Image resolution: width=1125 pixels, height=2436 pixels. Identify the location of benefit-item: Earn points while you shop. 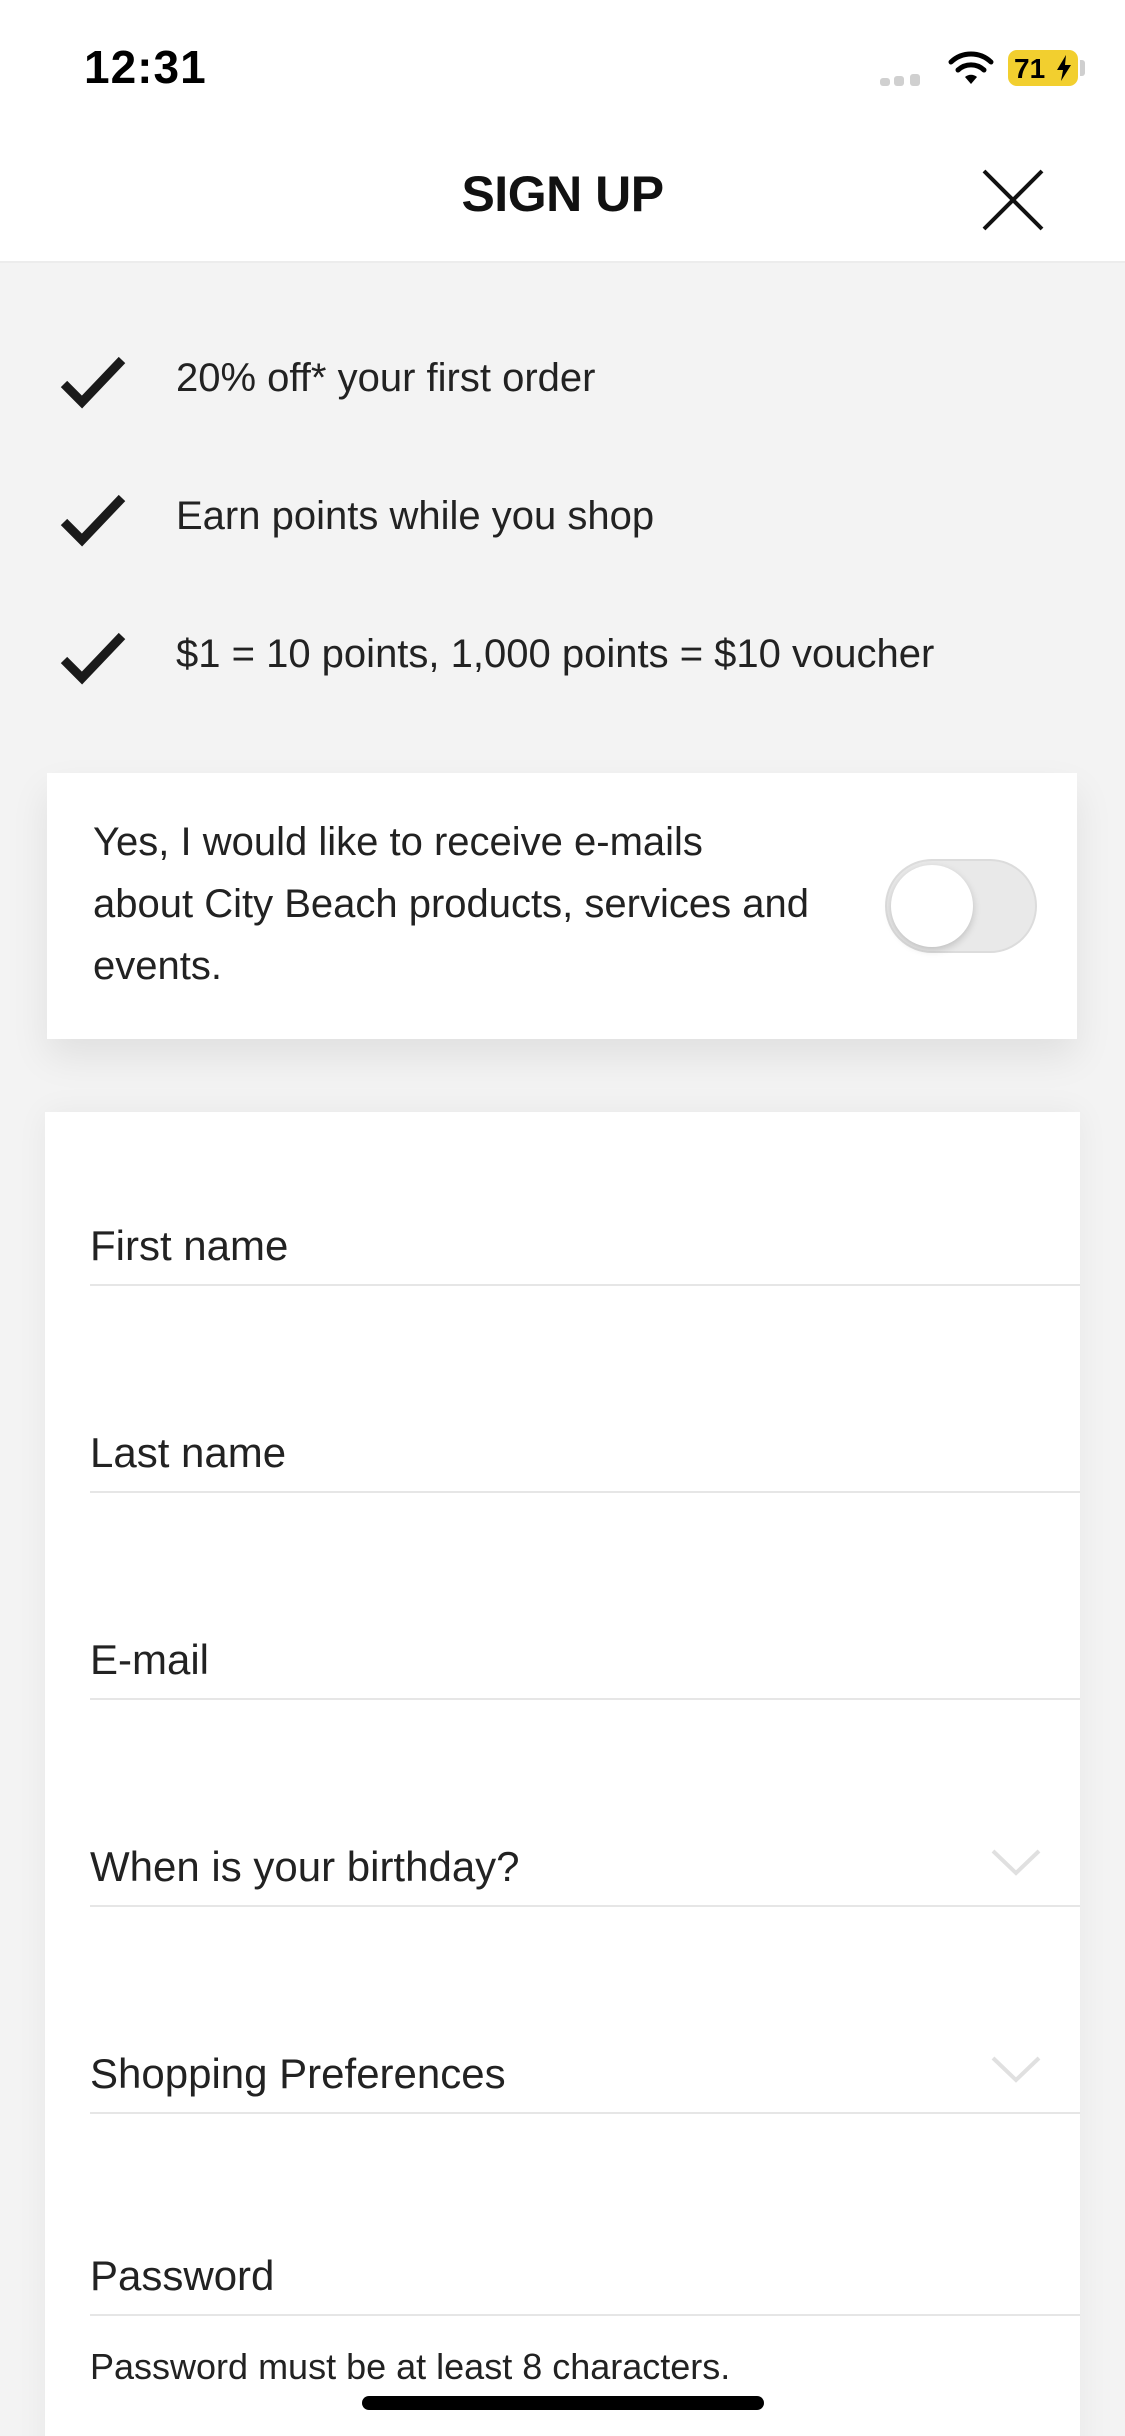
(562, 520).